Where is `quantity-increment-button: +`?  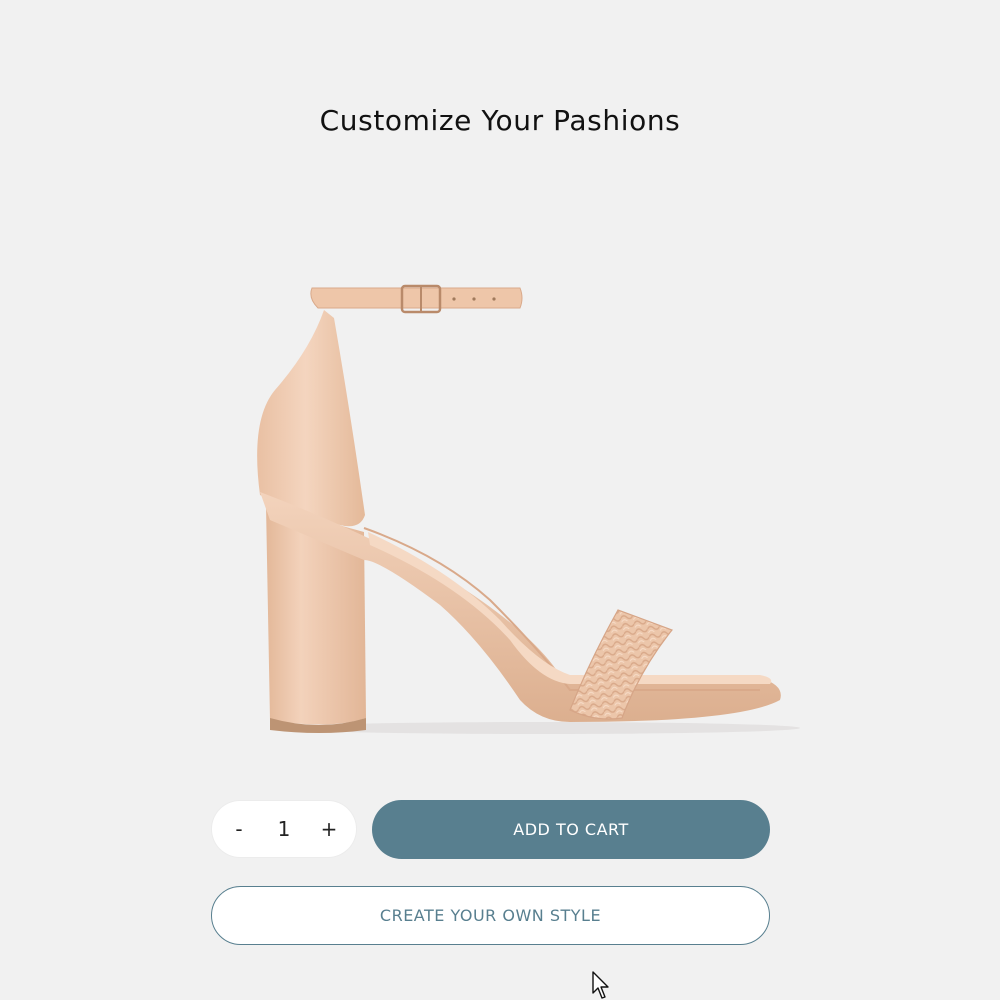
quantity-increment-button: + is located at coordinates (329, 829).